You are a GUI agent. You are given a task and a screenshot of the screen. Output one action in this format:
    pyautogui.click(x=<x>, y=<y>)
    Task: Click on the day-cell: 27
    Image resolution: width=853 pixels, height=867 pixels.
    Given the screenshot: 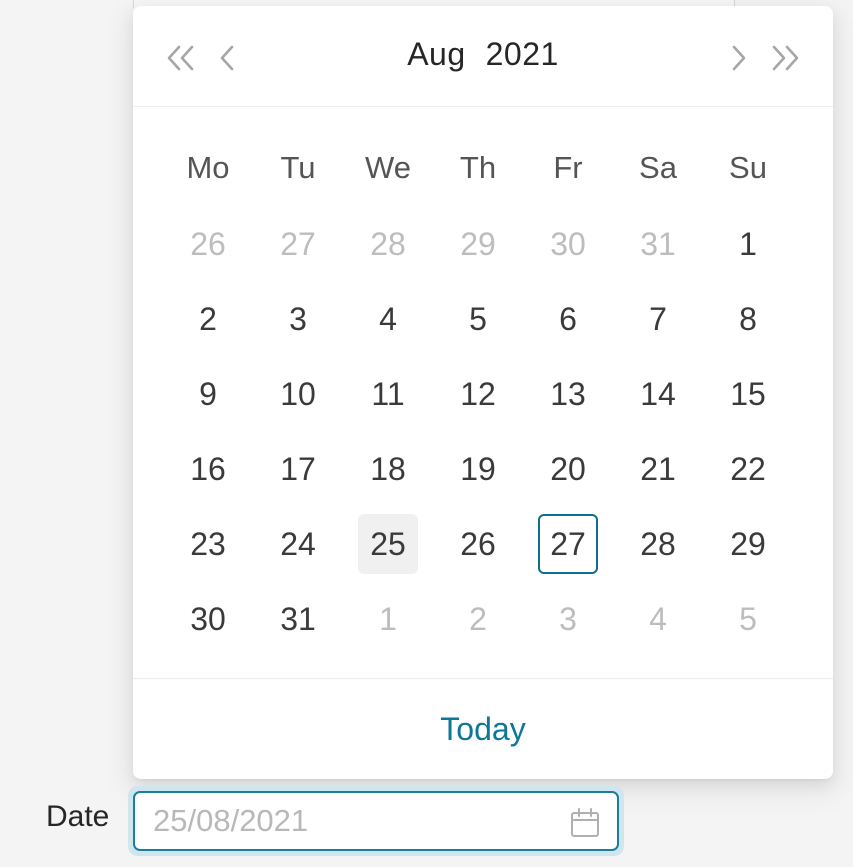 What is the action you would take?
    pyautogui.click(x=298, y=244)
    